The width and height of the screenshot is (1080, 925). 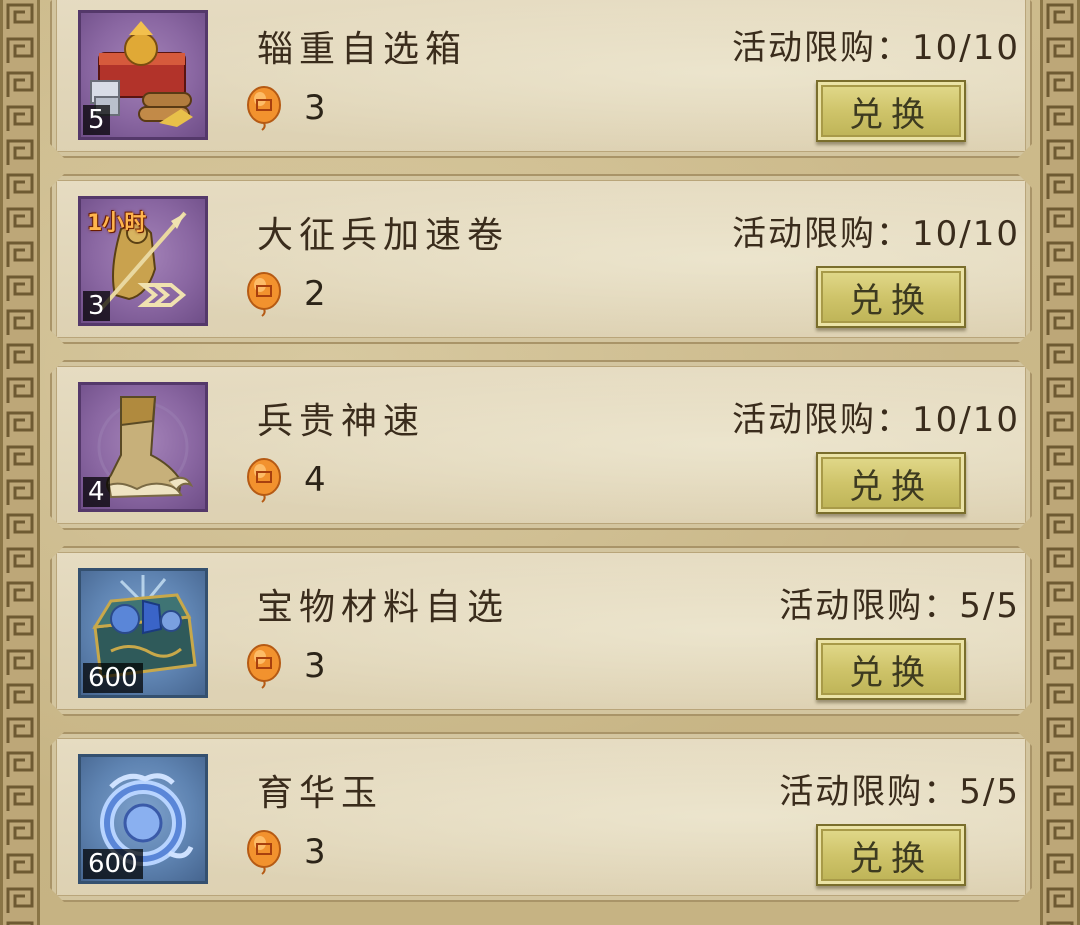 What do you see at coordinates (143, 75) in the screenshot?
I see `item-icon-frame: 5` at bounding box center [143, 75].